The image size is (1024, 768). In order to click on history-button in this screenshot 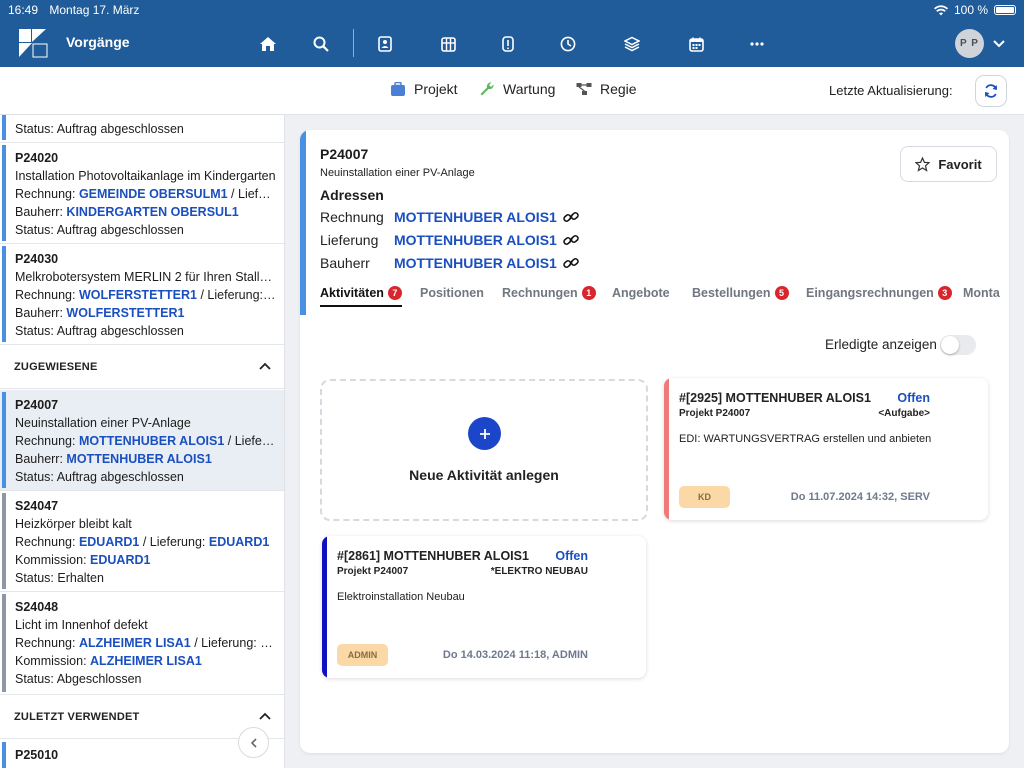, I will do `click(568, 44)`.